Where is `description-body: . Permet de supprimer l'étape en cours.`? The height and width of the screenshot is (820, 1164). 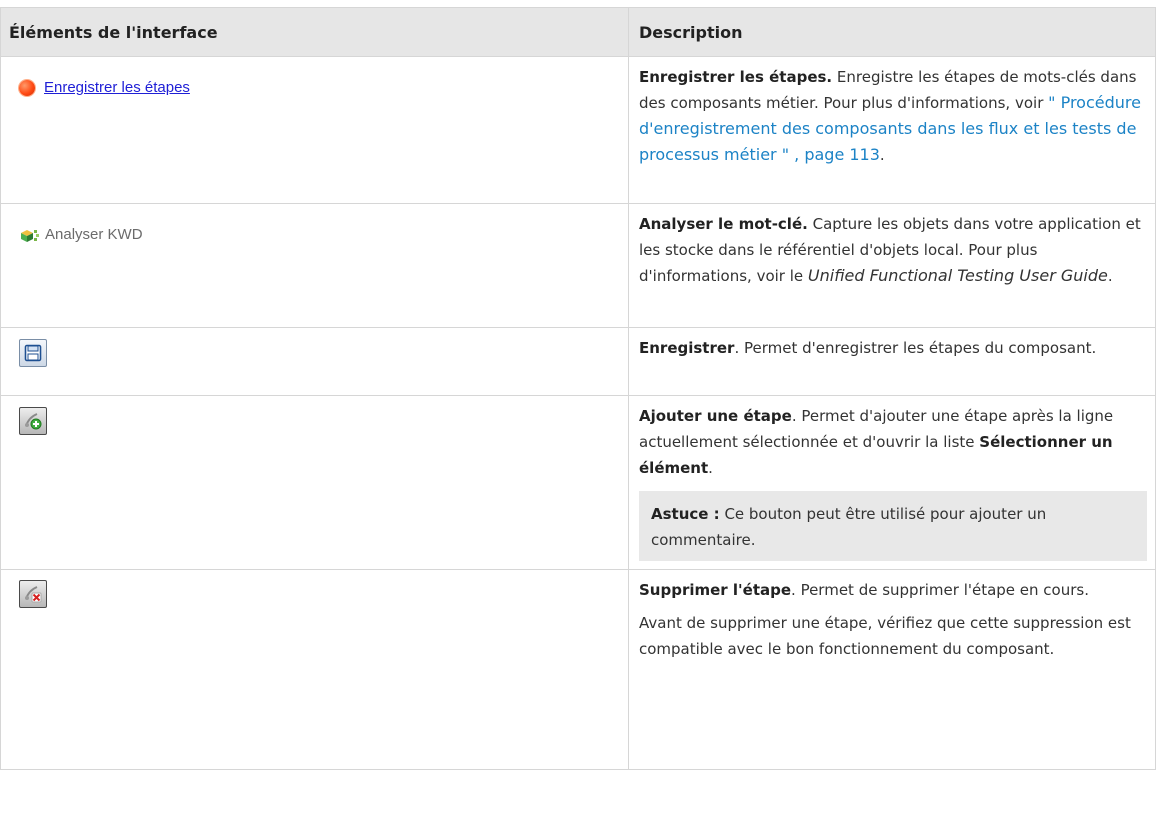 description-body: . Permet de supprimer l'étape en cours. is located at coordinates (940, 590).